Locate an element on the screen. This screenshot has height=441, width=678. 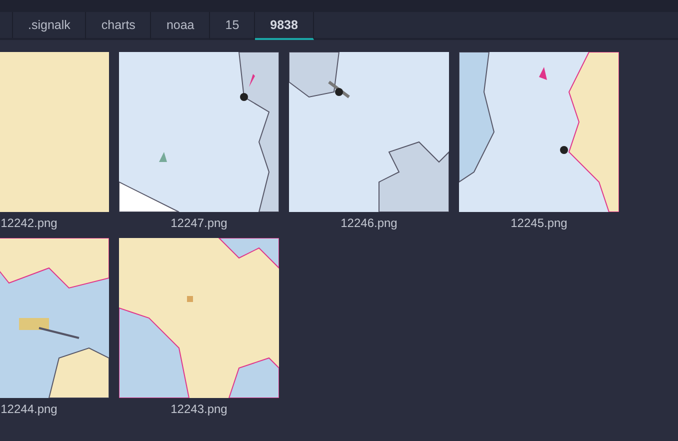
breadcrumb-tab: noaa is located at coordinates (180, 26).